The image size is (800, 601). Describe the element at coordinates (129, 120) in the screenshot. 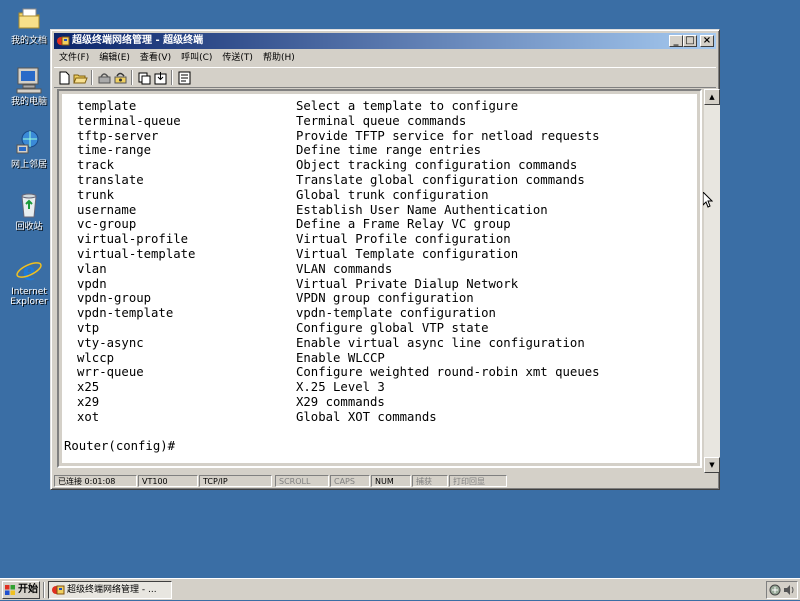

I see `command-name: terminal-queue` at that location.